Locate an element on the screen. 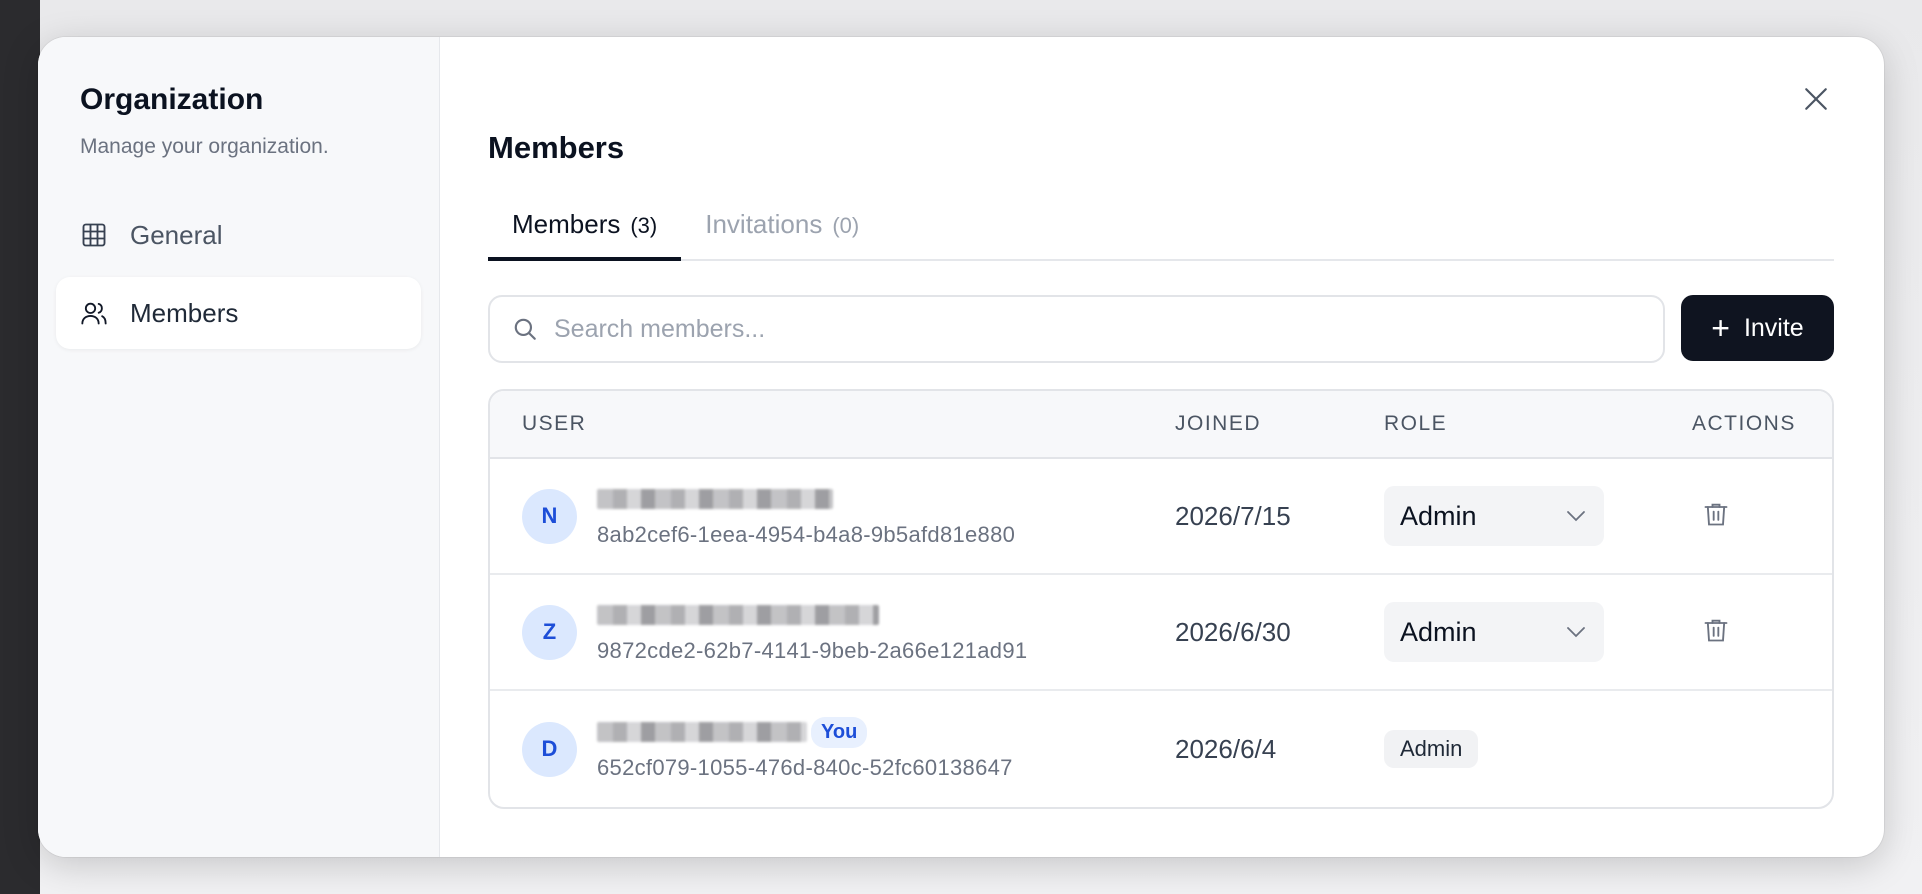 Image resolution: width=1922 pixels, height=894 pixels. header-actions: ACTIONS is located at coordinates (1744, 423).